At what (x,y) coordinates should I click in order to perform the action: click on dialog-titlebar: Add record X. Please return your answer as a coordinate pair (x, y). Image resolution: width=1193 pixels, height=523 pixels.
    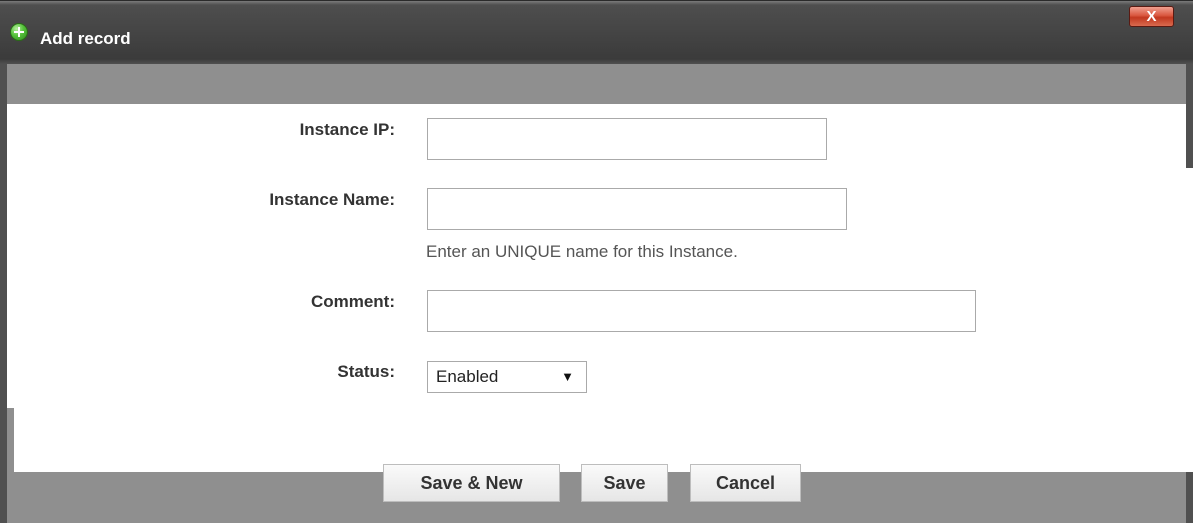
    Looking at the image, I should click on (596, 32).